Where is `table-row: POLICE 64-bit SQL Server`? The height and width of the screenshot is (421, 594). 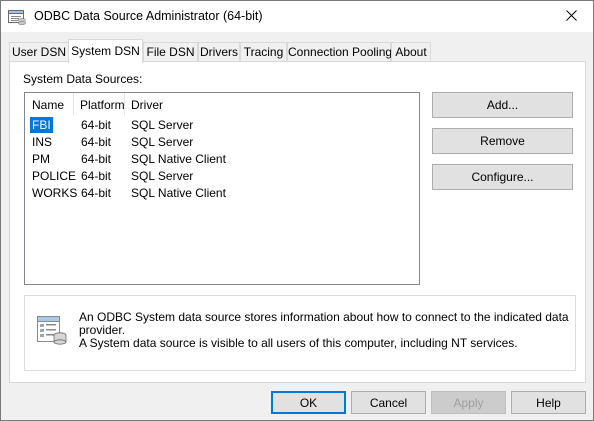 table-row: POLICE 64-bit SQL Server is located at coordinates (222, 176).